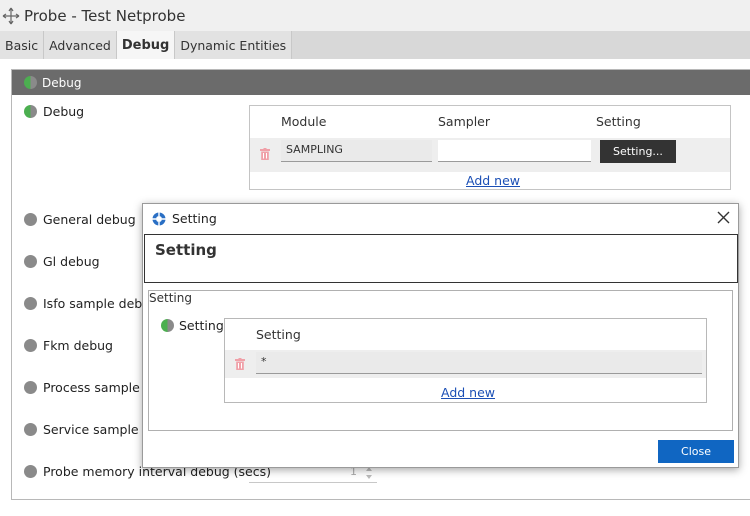  I want to click on window-titlebar: Probe - Test Netprobe, so click(375, 15).